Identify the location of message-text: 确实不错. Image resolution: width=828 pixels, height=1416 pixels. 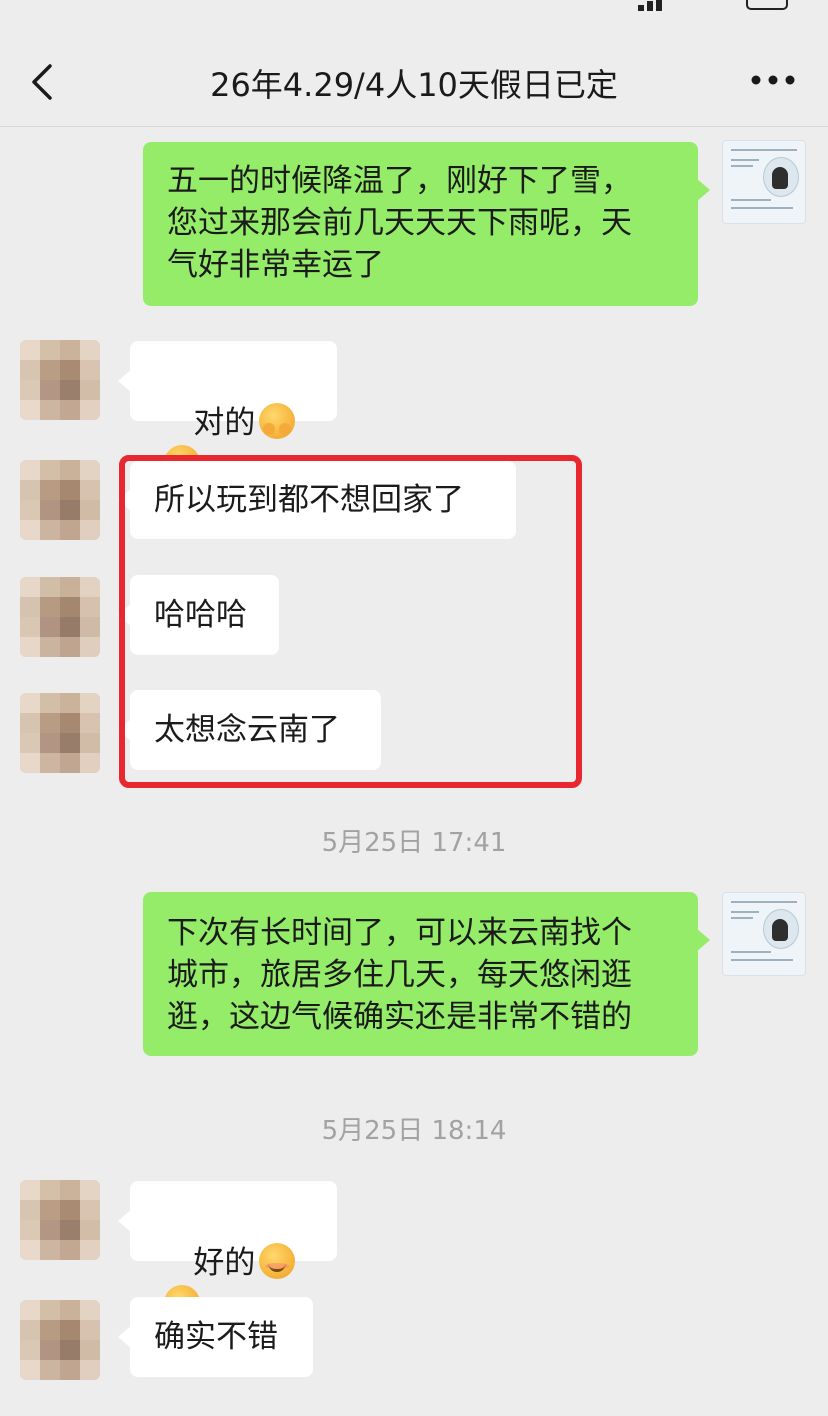
(216, 1337).